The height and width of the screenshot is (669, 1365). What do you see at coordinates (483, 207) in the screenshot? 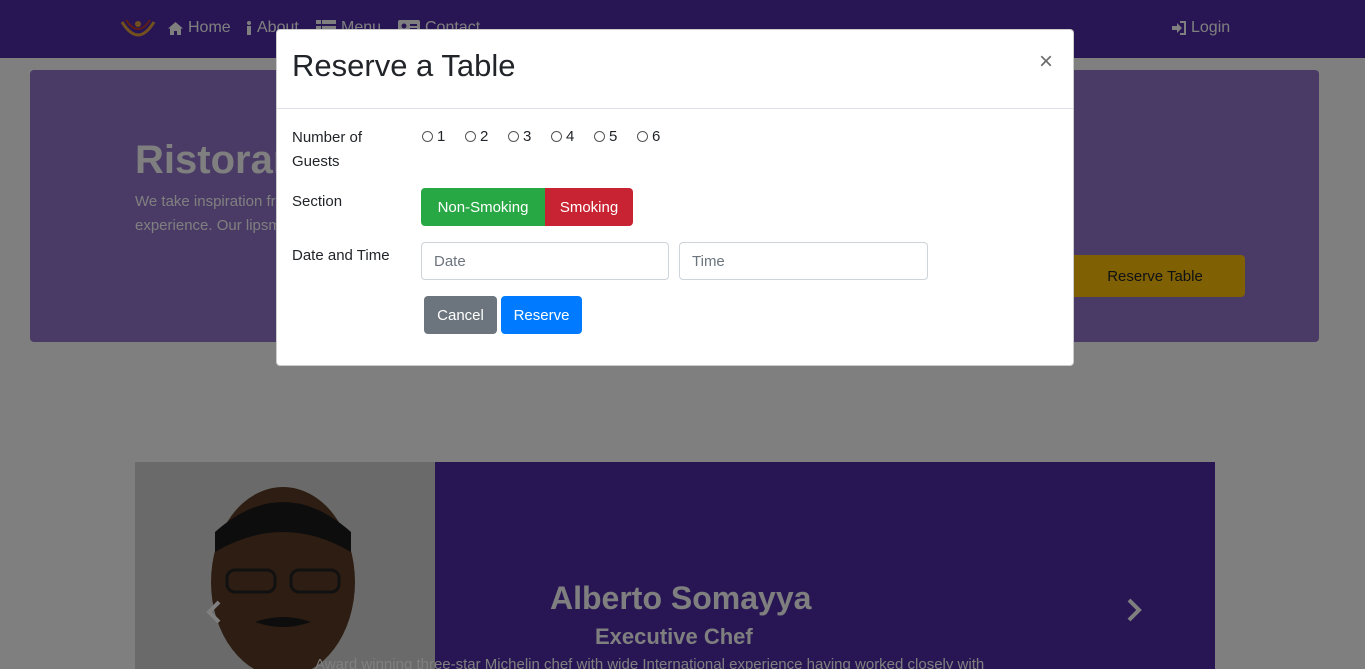
I see `non-smoking-button: Non-Smoking` at bounding box center [483, 207].